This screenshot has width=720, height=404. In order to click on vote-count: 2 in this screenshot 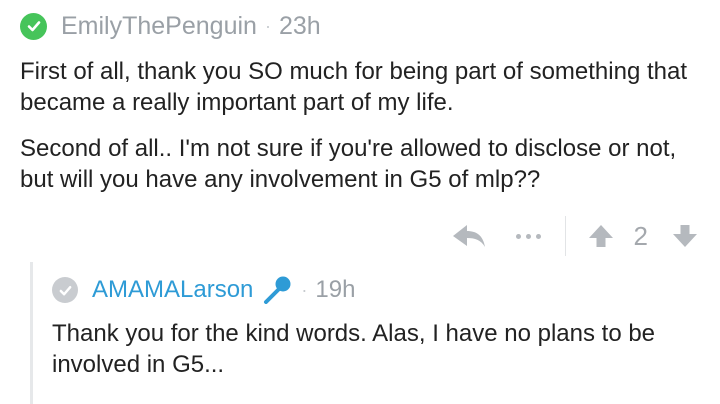, I will do `click(640, 235)`.